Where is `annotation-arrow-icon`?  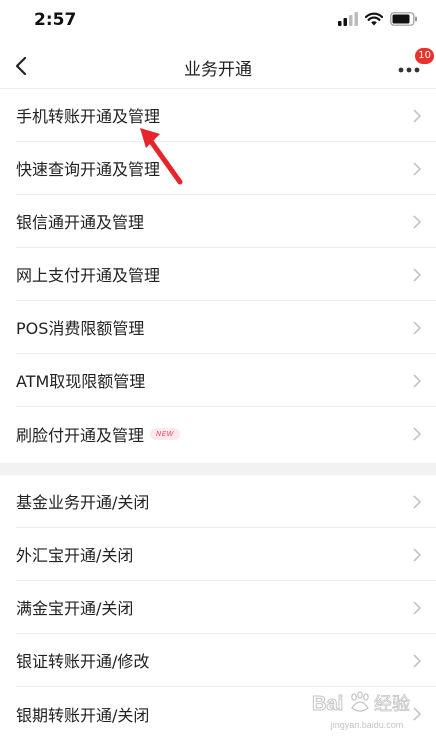
annotation-arrow-icon is located at coordinates (161, 156).